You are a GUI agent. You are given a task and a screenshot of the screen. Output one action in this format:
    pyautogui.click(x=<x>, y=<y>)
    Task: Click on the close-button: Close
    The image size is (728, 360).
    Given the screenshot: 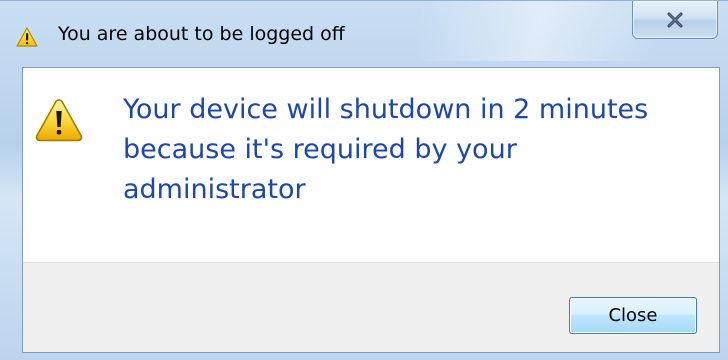 What is the action you would take?
    pyautogui.click(x=633, y=315)
    